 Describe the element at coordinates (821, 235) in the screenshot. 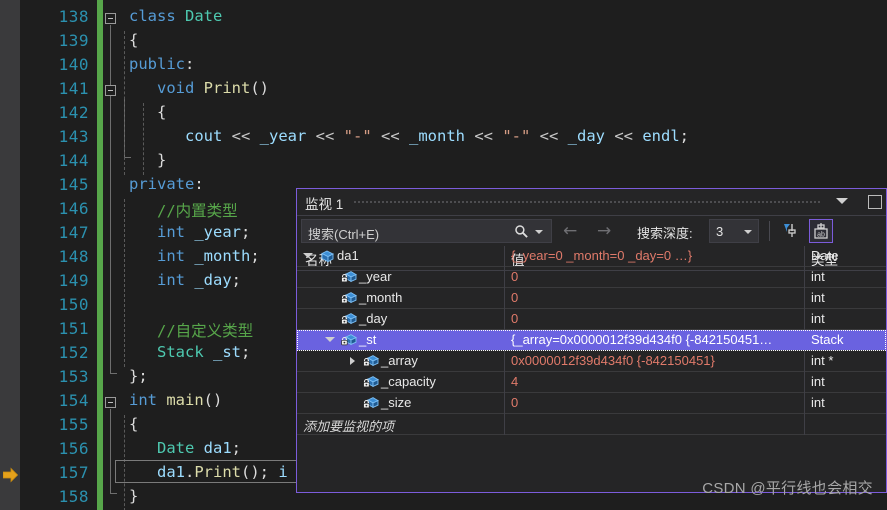

I see `svg-text: ab` at that location.